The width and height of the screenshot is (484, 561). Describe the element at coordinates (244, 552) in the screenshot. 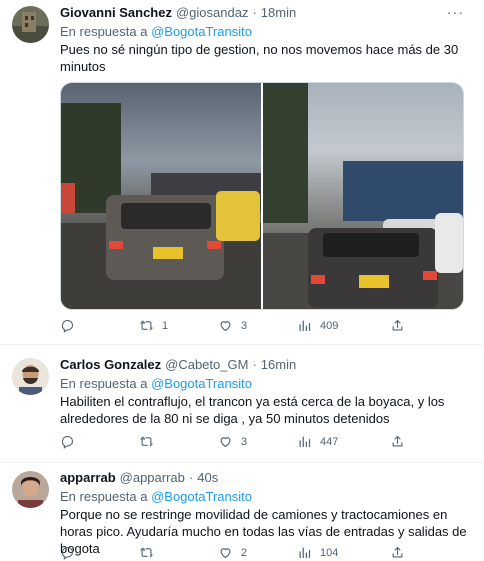

I see `like-count: 2` at that location.